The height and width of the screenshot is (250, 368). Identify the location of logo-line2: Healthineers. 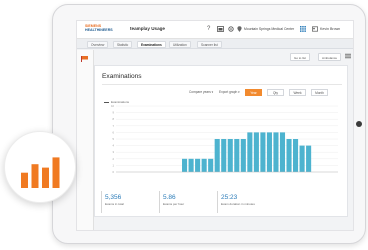
(99, 30).